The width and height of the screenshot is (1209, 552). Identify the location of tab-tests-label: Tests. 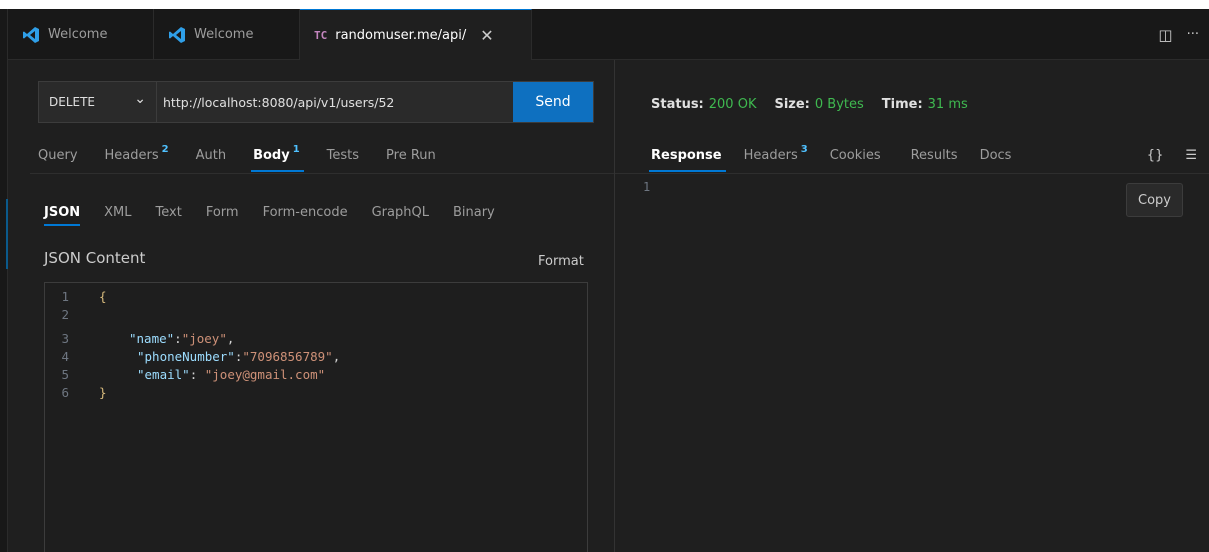
(343, 155).